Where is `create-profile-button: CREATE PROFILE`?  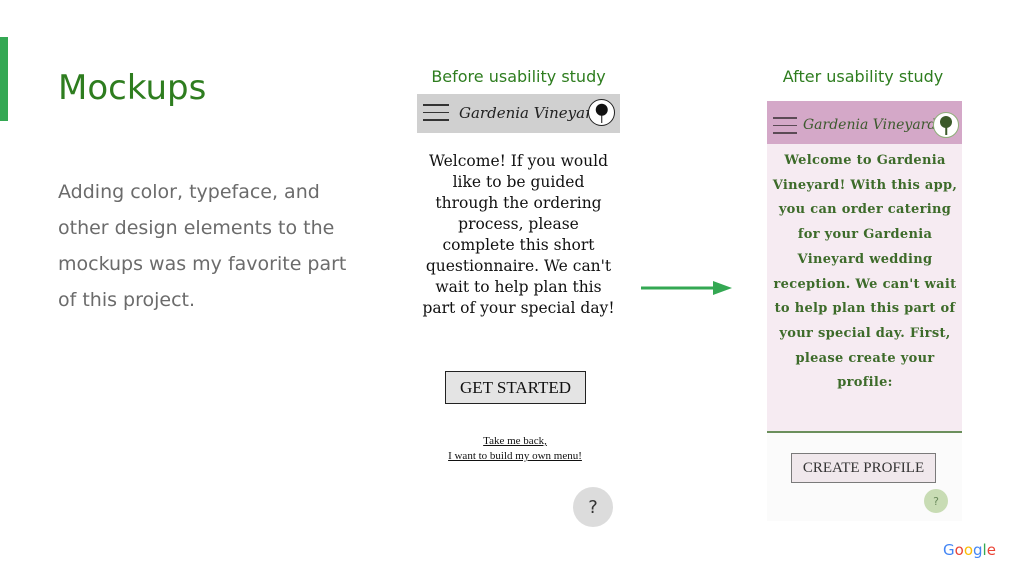 create-profile-button: CREATE PROFILE is located at coordinates (863, 468).